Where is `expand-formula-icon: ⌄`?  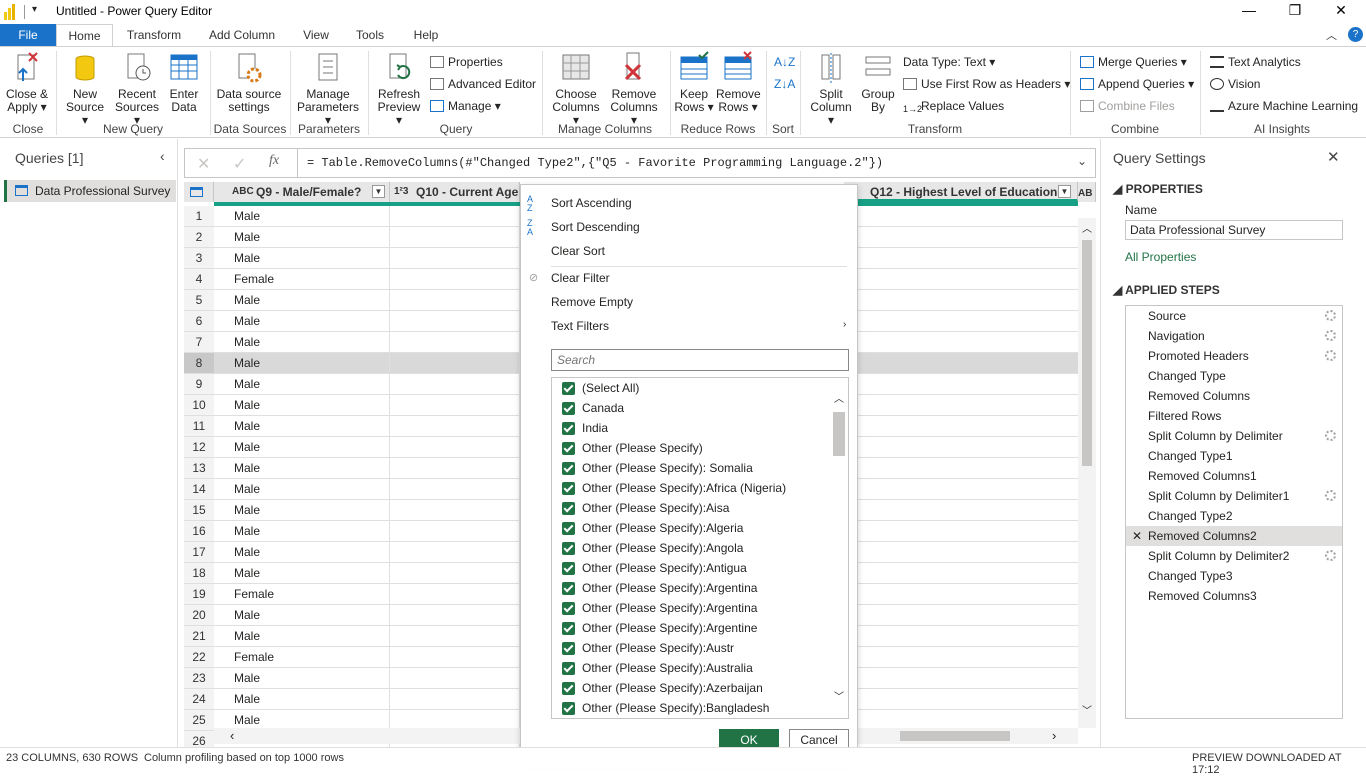
expand-formula-icon: ⌄ is located at coordinates (1082, 161).